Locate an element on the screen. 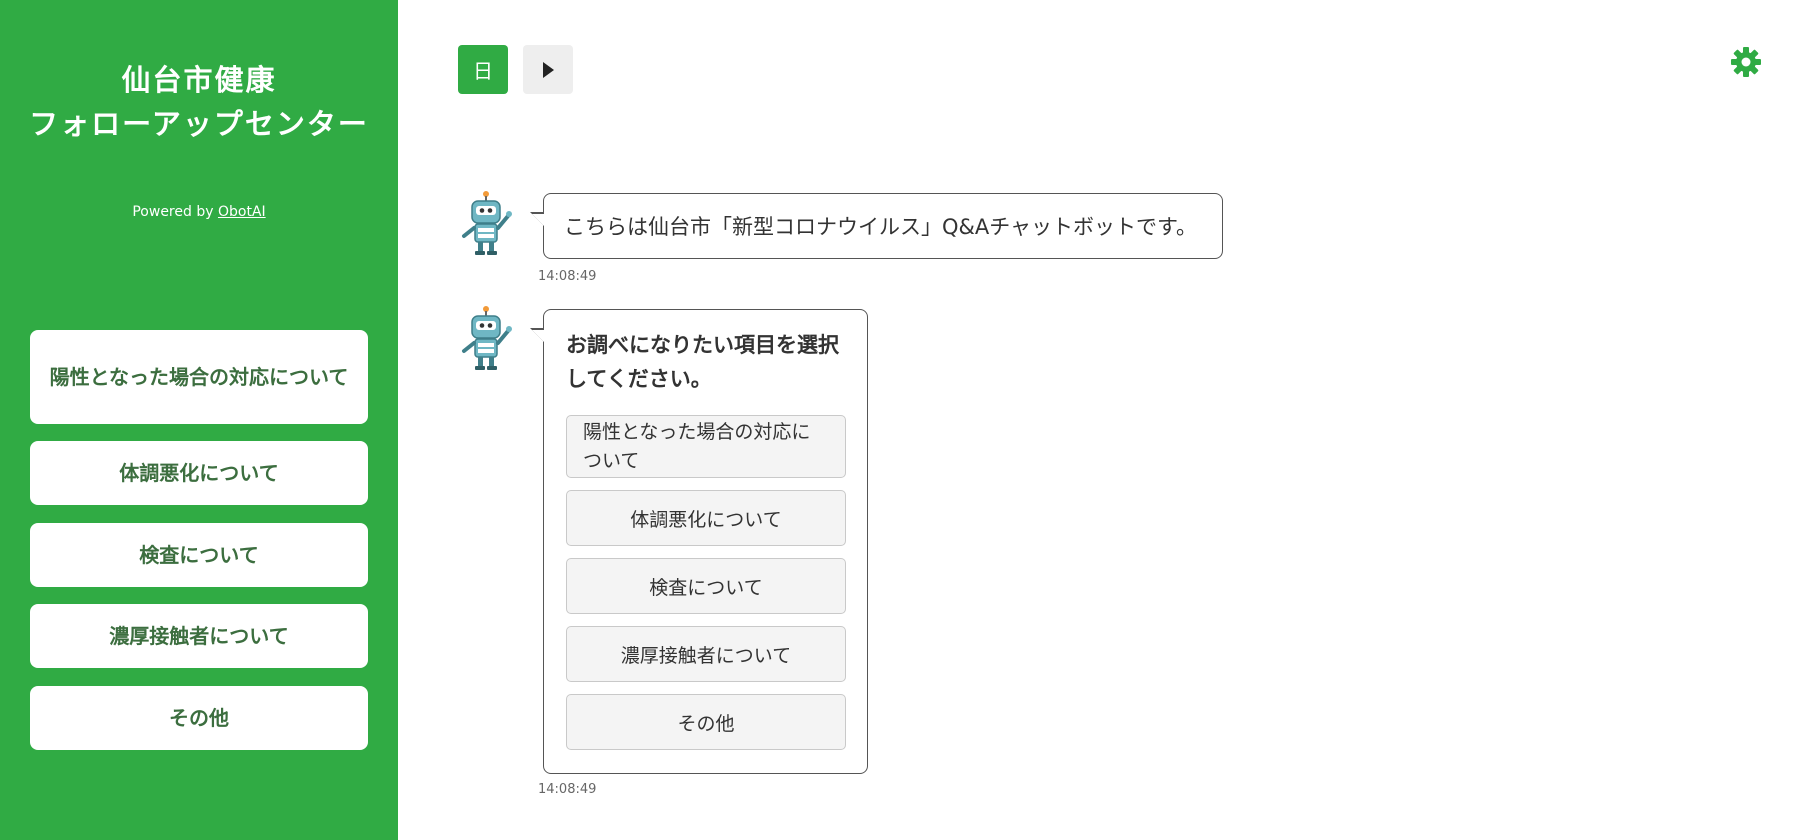 The image size is (1800, 840). option-button-condition-worsening: 体調悪化について is located at coordinates (706, 518).